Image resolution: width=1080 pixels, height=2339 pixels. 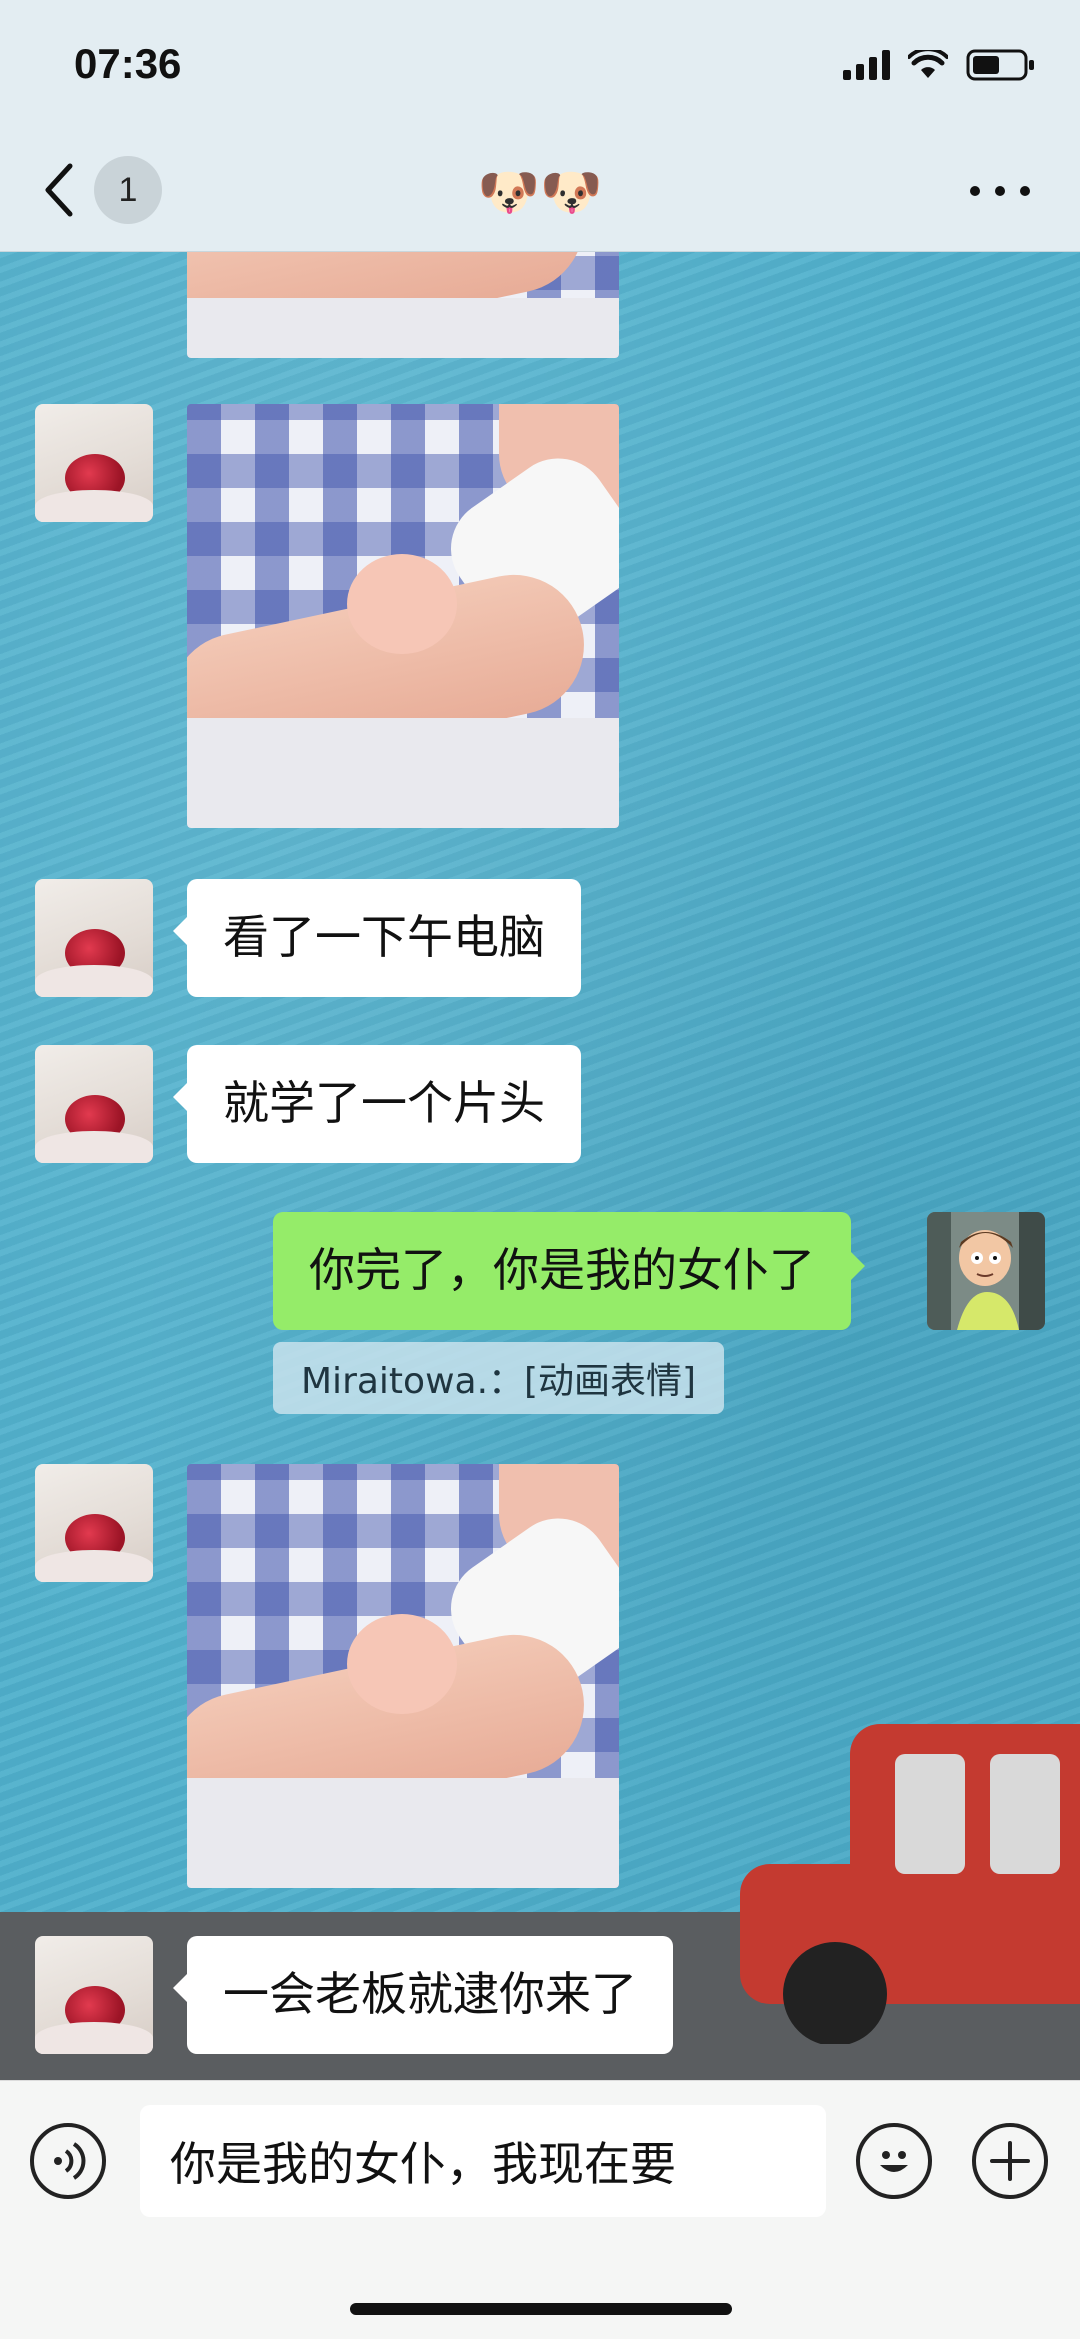 I want to click on input-bar: 你是我的女仆，我现在要, so click(x=540, y=2209).